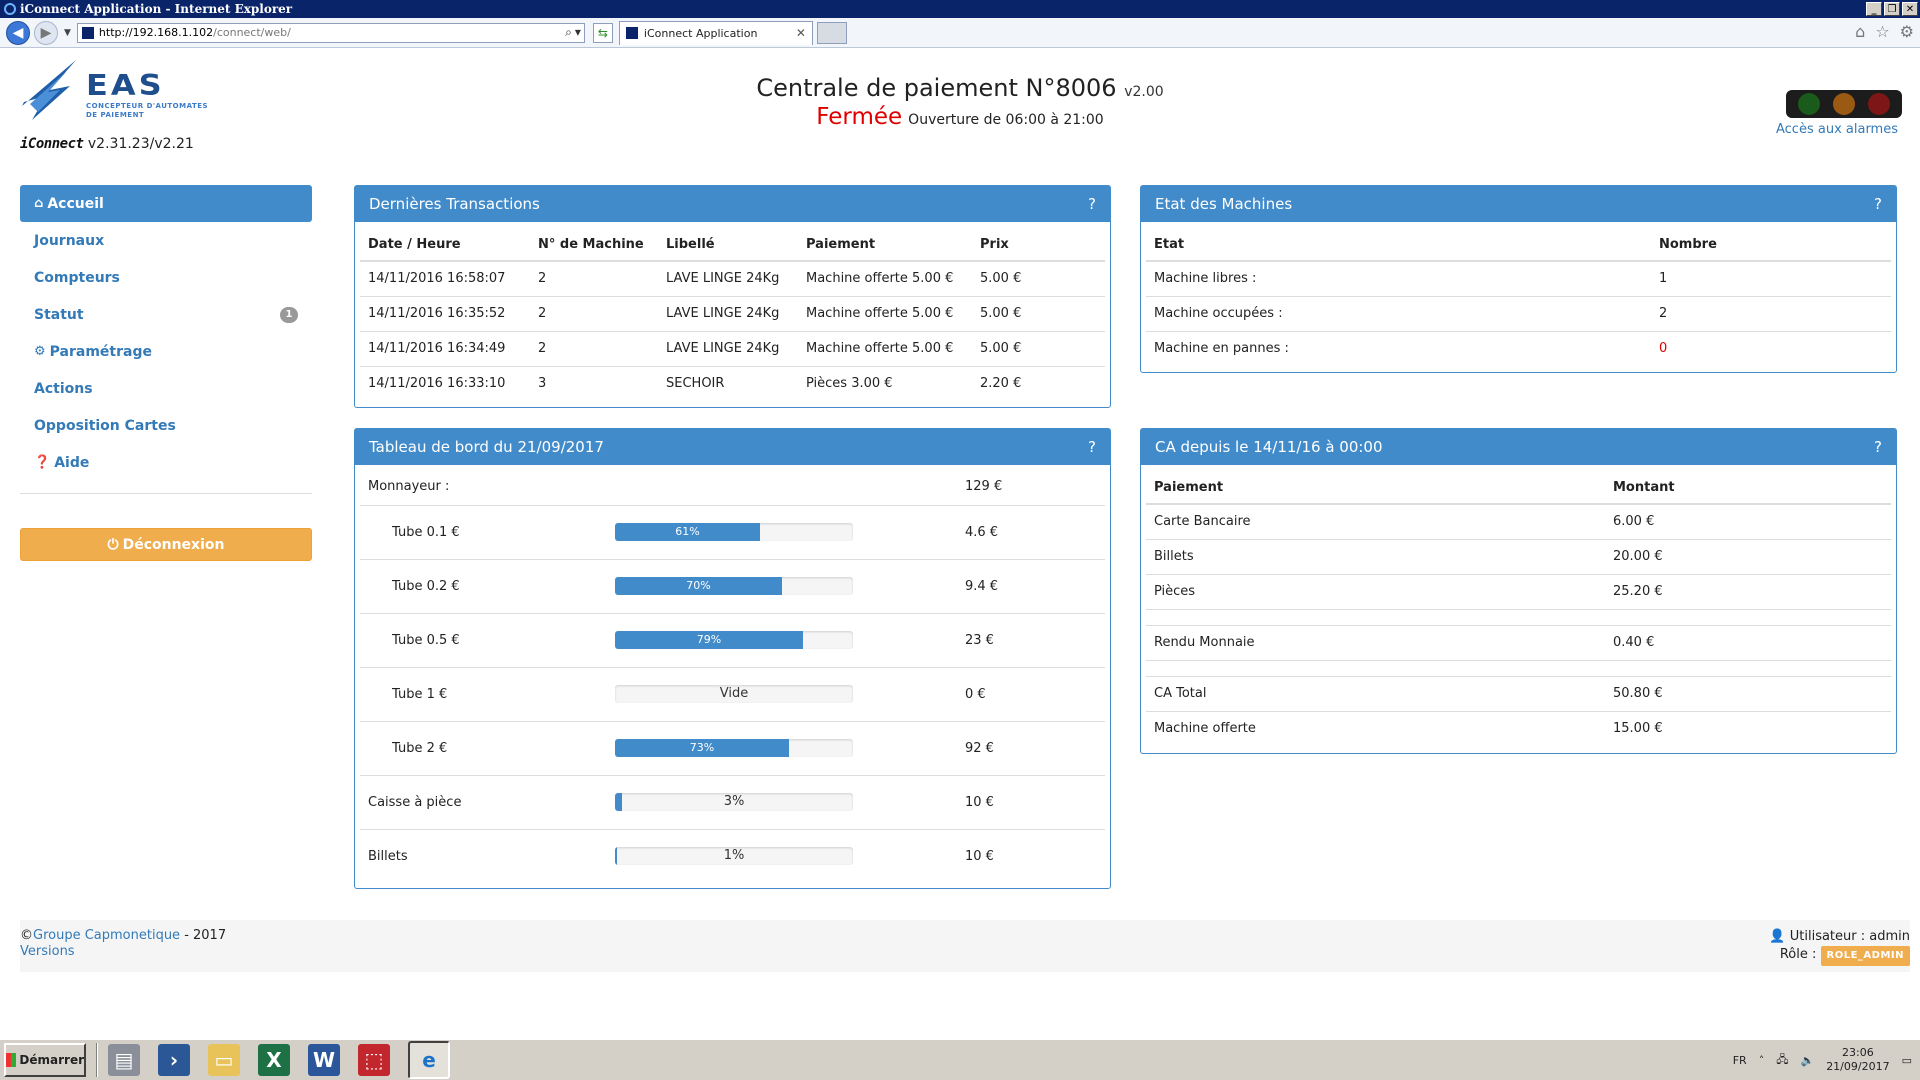 This screenshot has width=1920, height=1080. I want to click on logout-button: ⏻ Déconnexion, so click(166, 544).